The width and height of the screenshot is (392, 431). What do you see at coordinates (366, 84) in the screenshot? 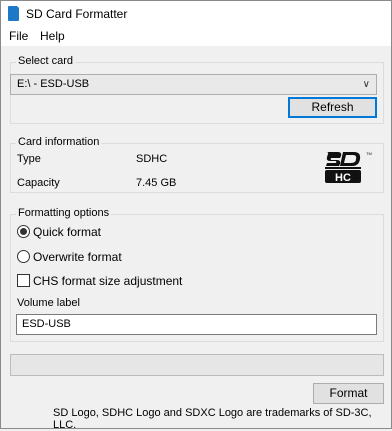
I see `chevron-down-icon: ∨` at bounding box center [366, 84].